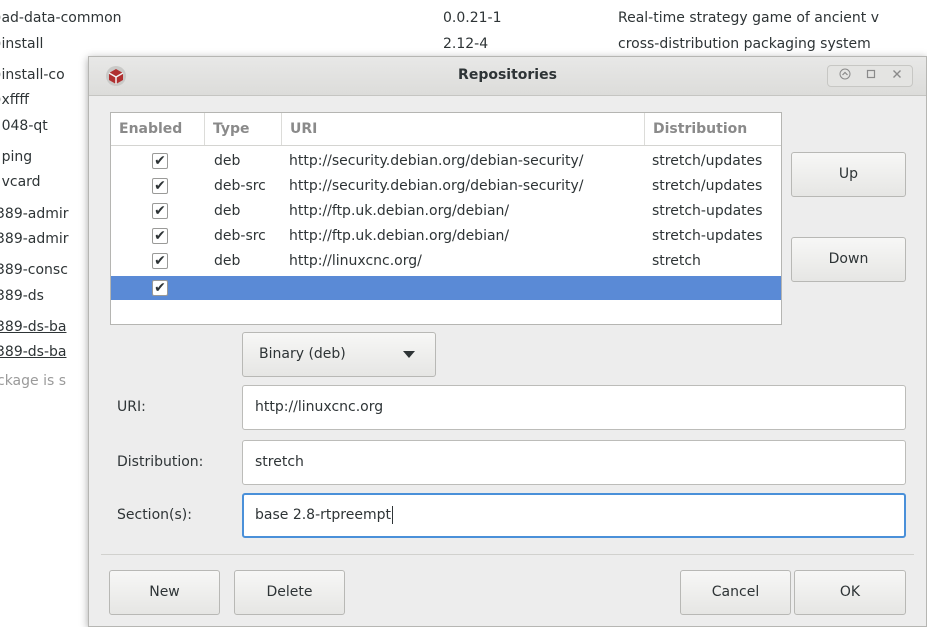  Describe the element at coordinates (574, 407) in the screenshot. I see `uri-input: http://linuxcnc.org` at that location.